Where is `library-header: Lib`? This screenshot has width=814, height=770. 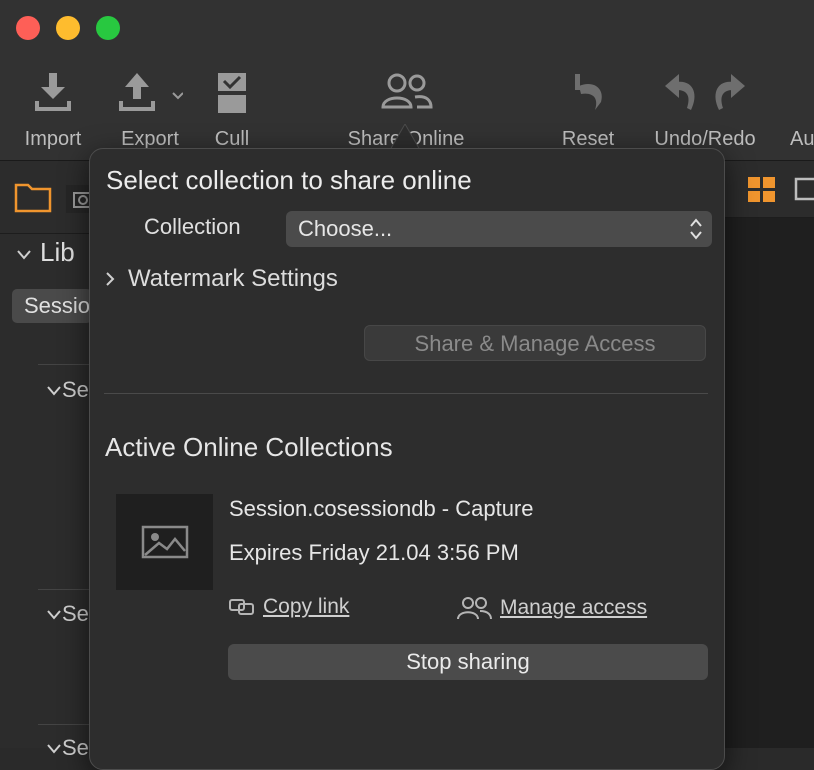 library-header: Lib is located at coordinates (45, 252).